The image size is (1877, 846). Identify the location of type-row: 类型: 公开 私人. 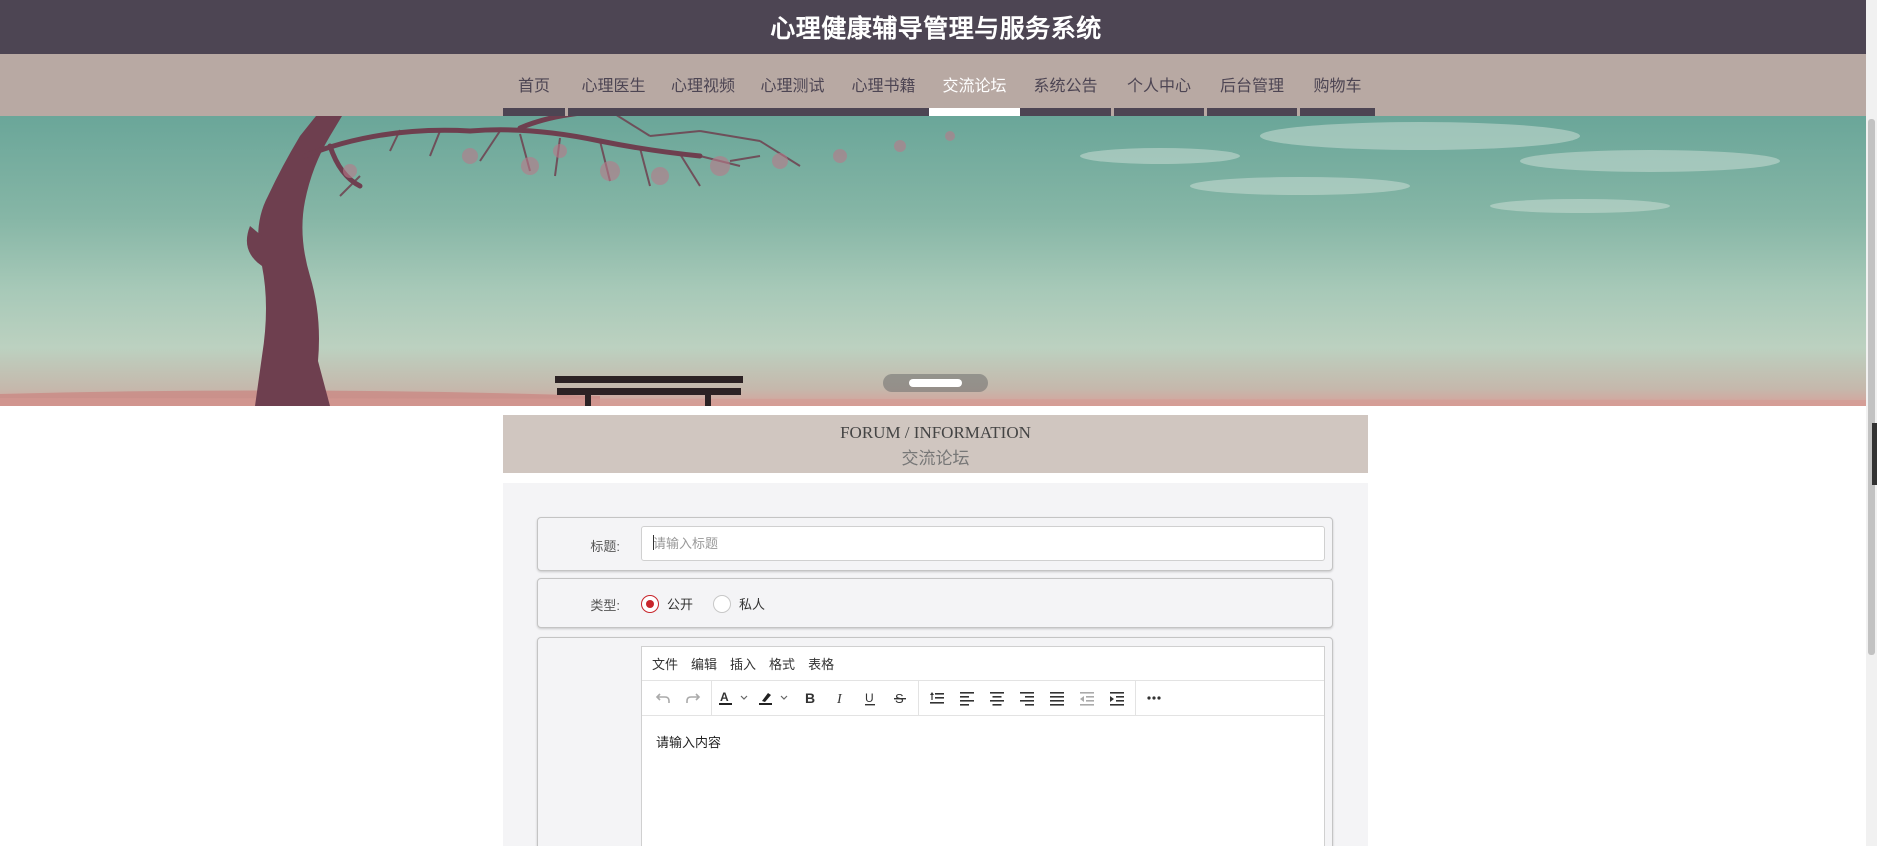
(935, 603).